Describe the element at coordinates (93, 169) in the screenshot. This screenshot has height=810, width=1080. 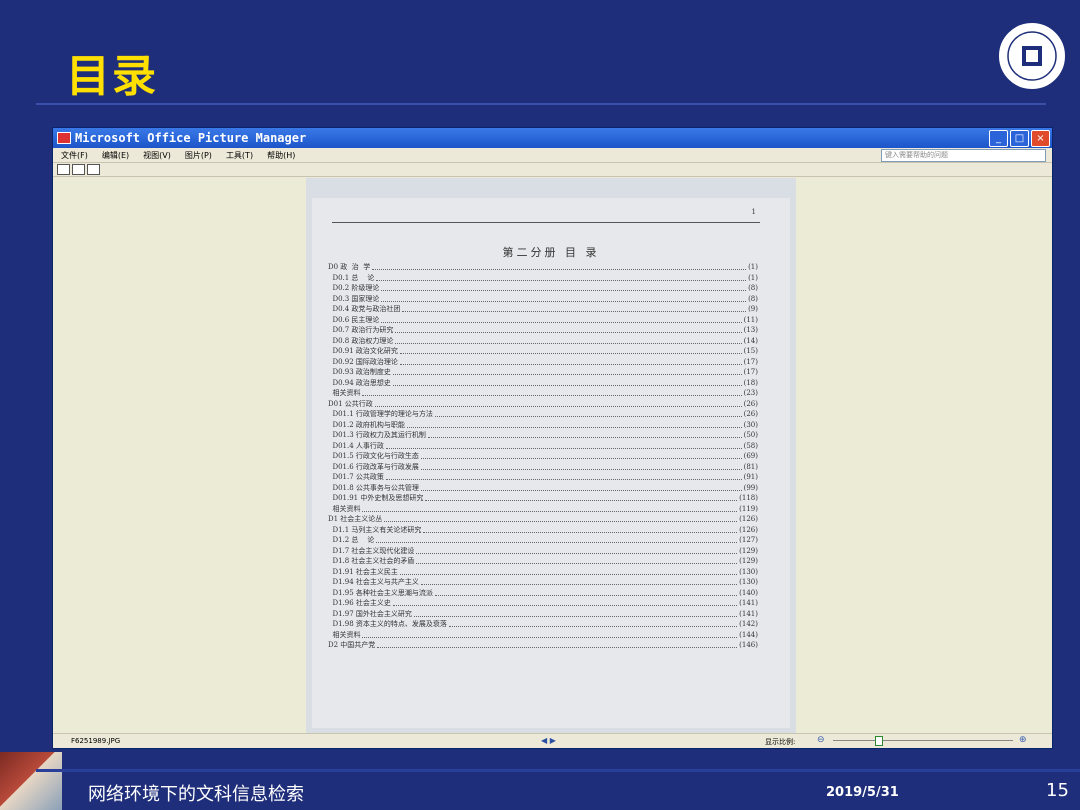
I see `single-view-icon` at that location.